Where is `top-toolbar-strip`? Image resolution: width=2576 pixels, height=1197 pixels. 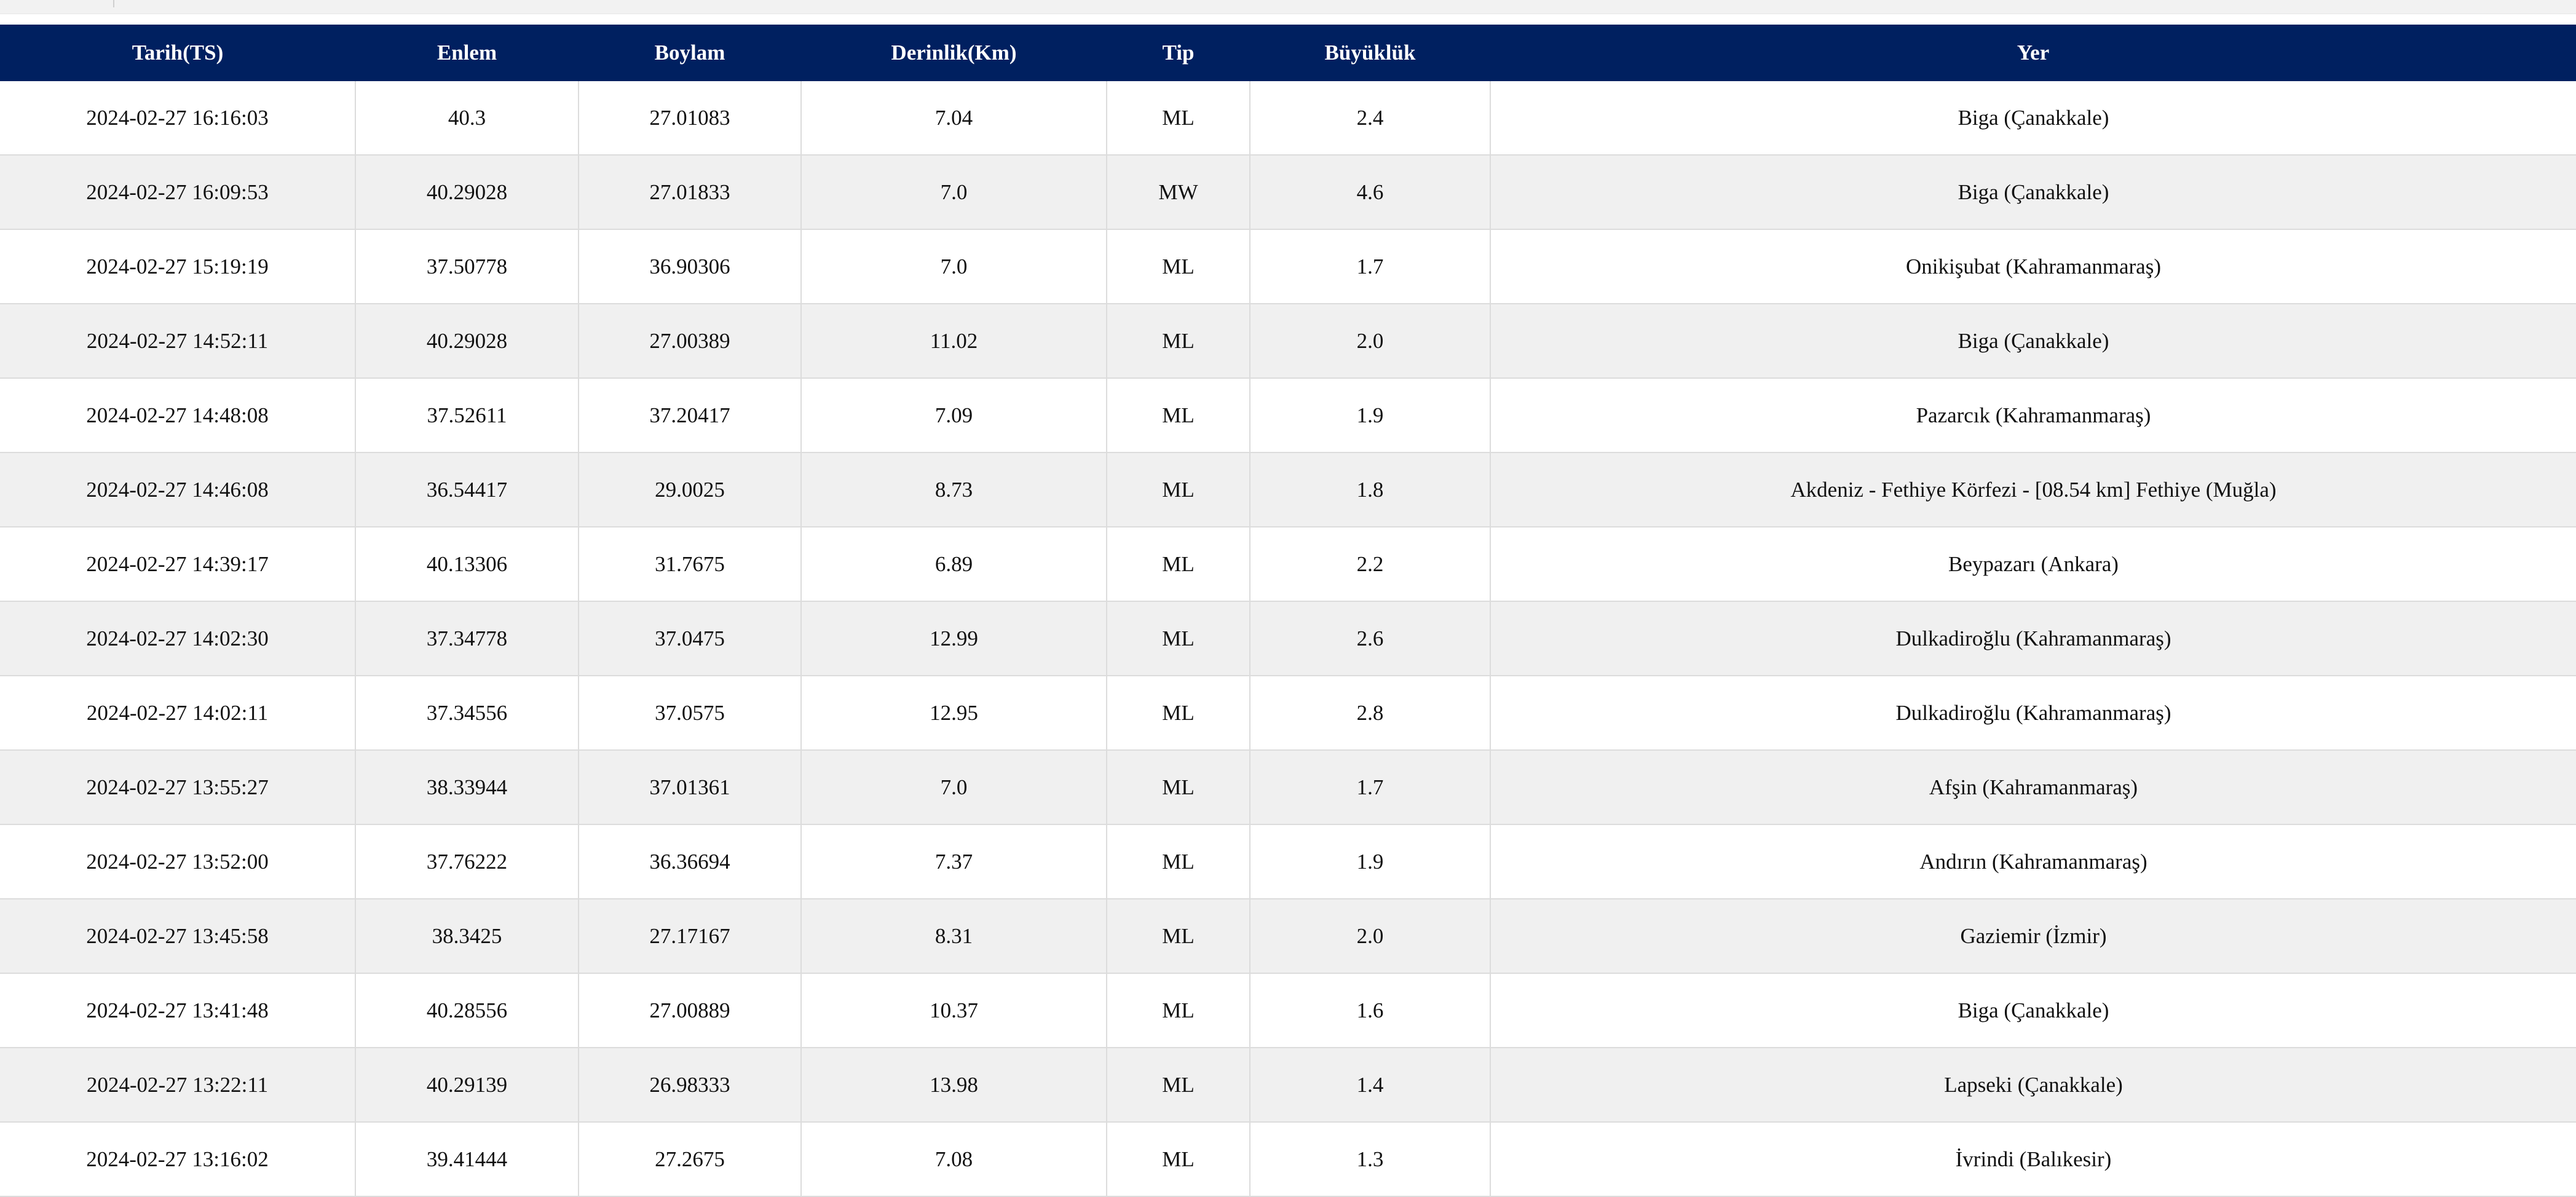
top-toolbar-strip is located at coordinates (1288, 7).